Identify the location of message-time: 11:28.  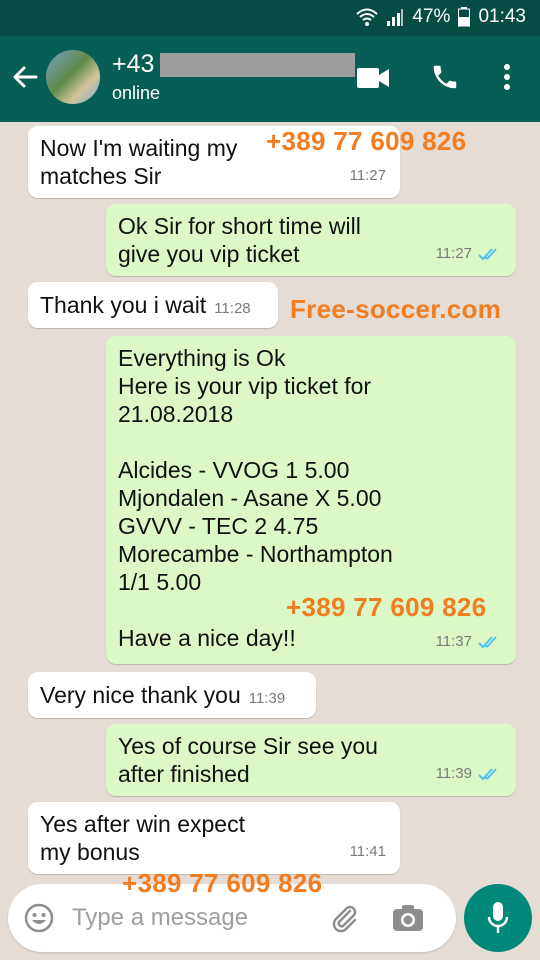
(232, 308).